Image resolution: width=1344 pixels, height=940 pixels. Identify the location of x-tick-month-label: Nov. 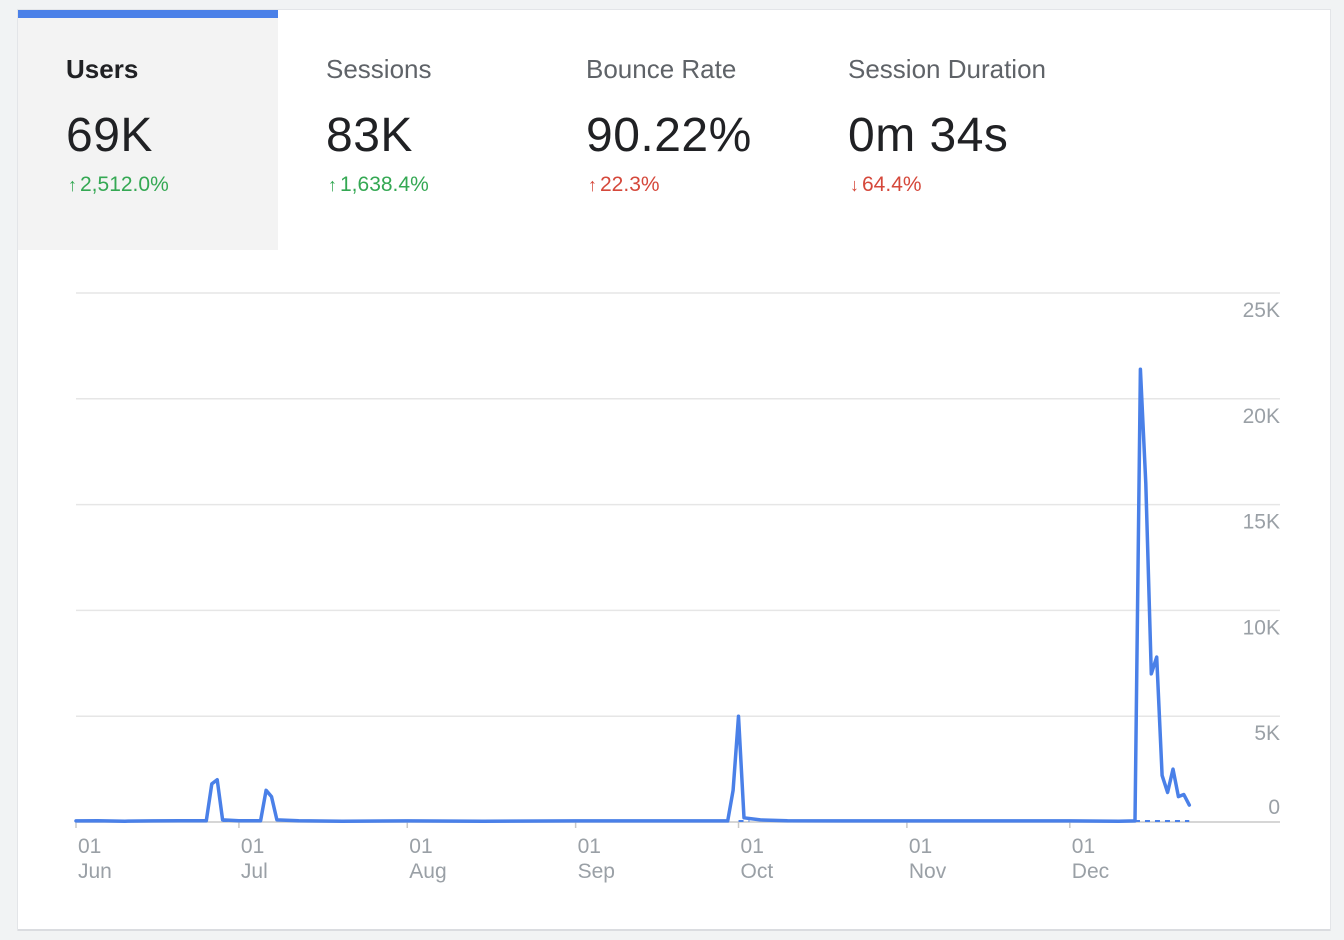
(928, 871).